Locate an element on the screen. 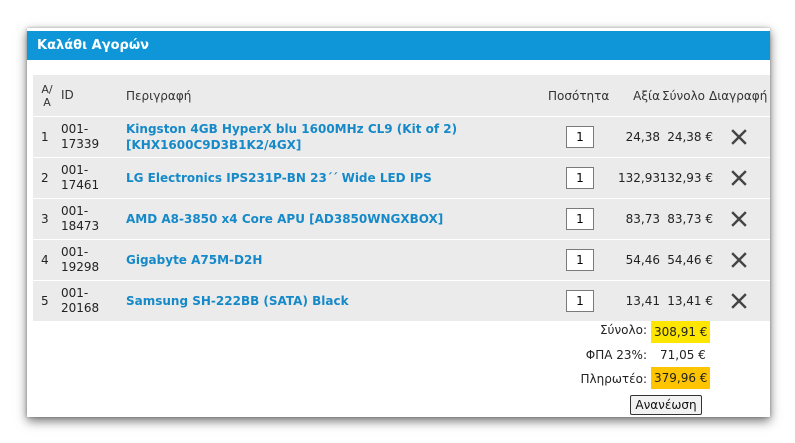 The height and width of the screenshot is (443, 795). payable-value: 379,96 € is located at coordinates (681, 378).